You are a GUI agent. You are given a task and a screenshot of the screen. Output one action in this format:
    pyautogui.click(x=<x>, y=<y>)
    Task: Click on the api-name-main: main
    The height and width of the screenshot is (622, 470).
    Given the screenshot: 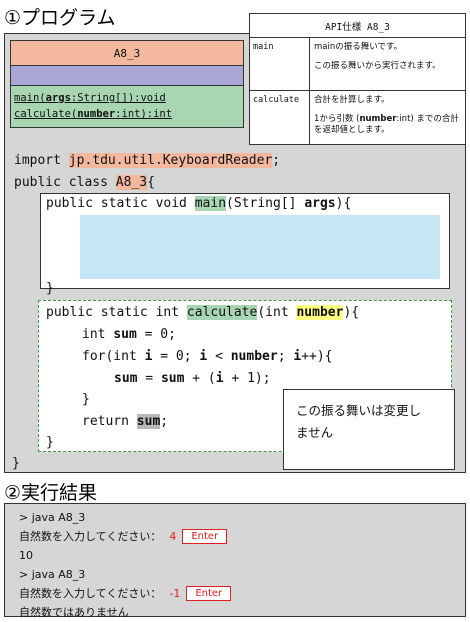 What is the action you would take?
    pyautogui.click(x=280, y=64)
    